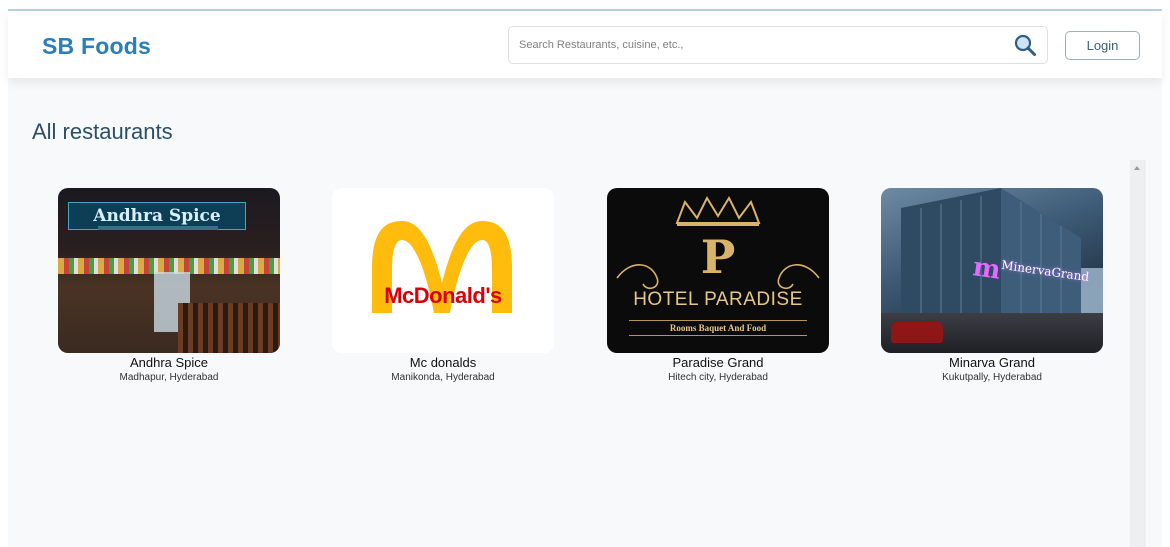 Image resolution: width=1170 pixels, height=547 pixels. Describe the element at coordinates (169, 377) in the screenshot. I see `restaurant-location: Madhapur, Hyderabad` at that location.